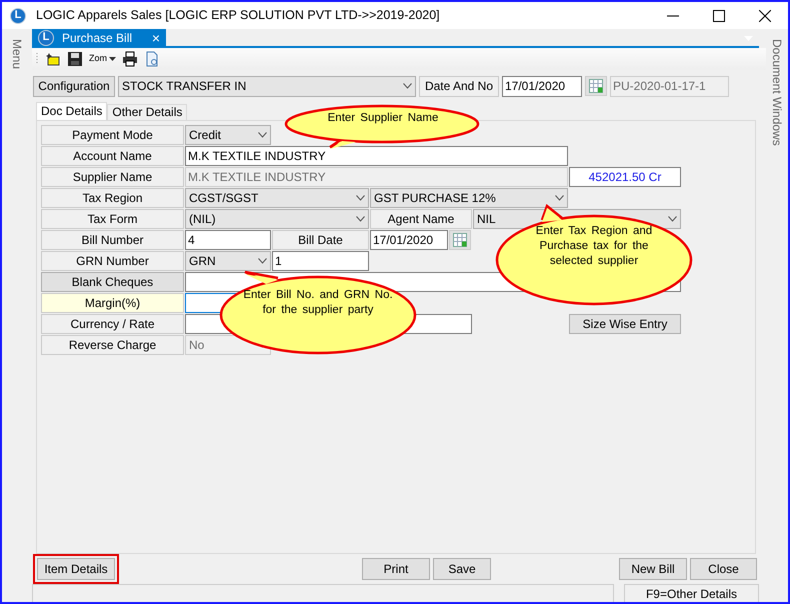  I want to click on configuration-button: Configuration, so click(74, 86).